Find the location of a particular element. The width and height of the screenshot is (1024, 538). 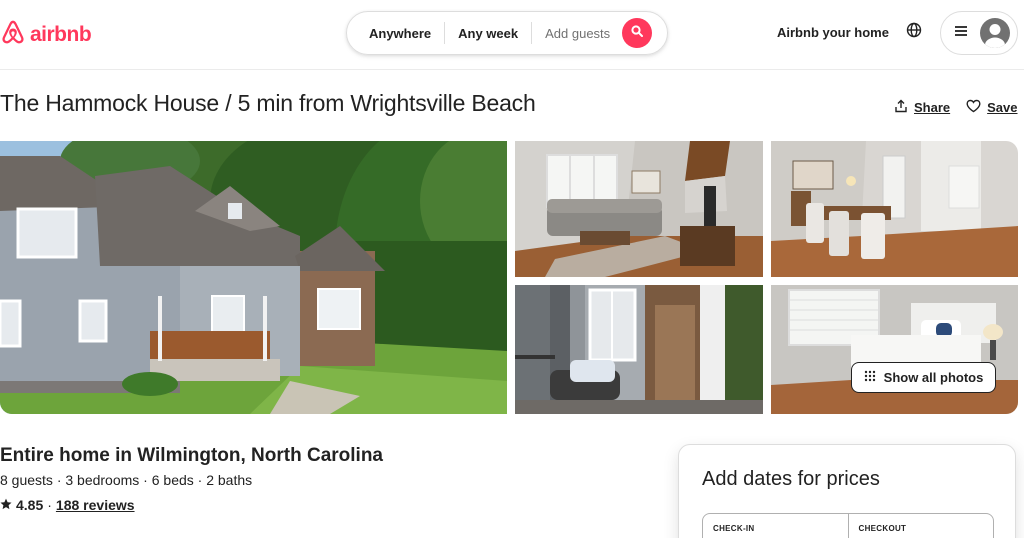

search-guests: Add guests is located at coordinates (575, 33).